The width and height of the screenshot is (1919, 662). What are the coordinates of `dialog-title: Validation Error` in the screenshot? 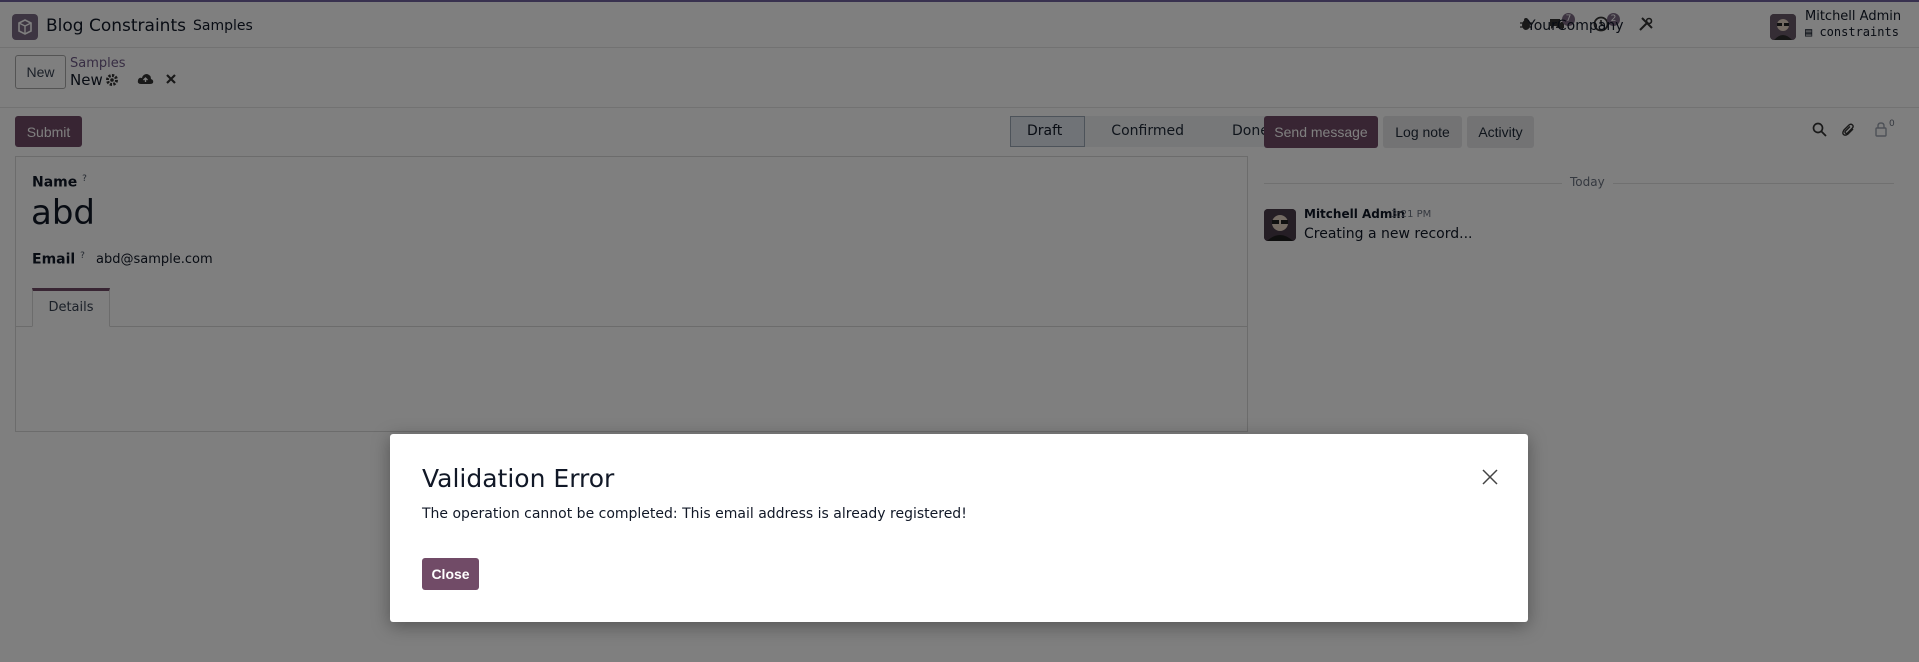 It's located at (518, 478).